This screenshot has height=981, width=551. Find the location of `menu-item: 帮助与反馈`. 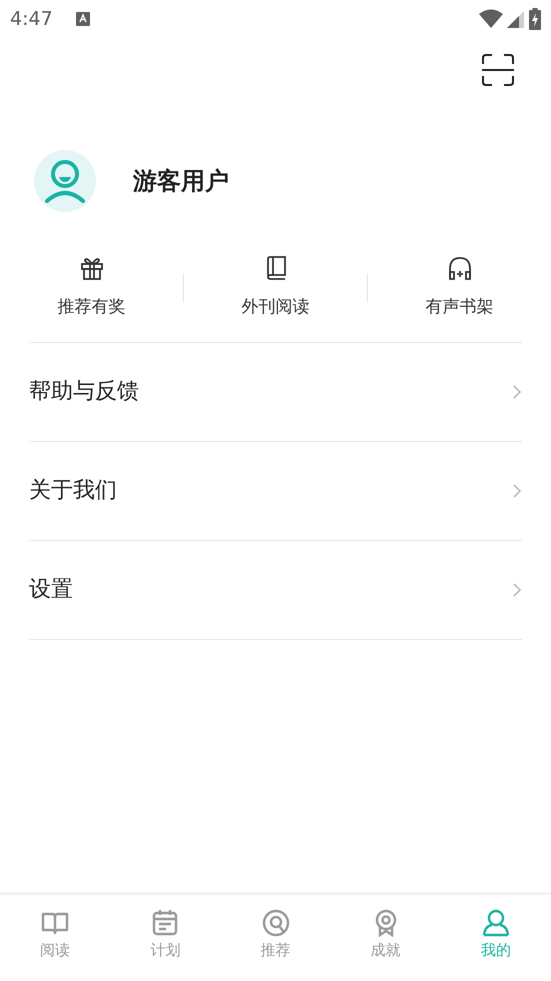

menu-item: 帮助与反馈 is located at coordinates (275, 392).